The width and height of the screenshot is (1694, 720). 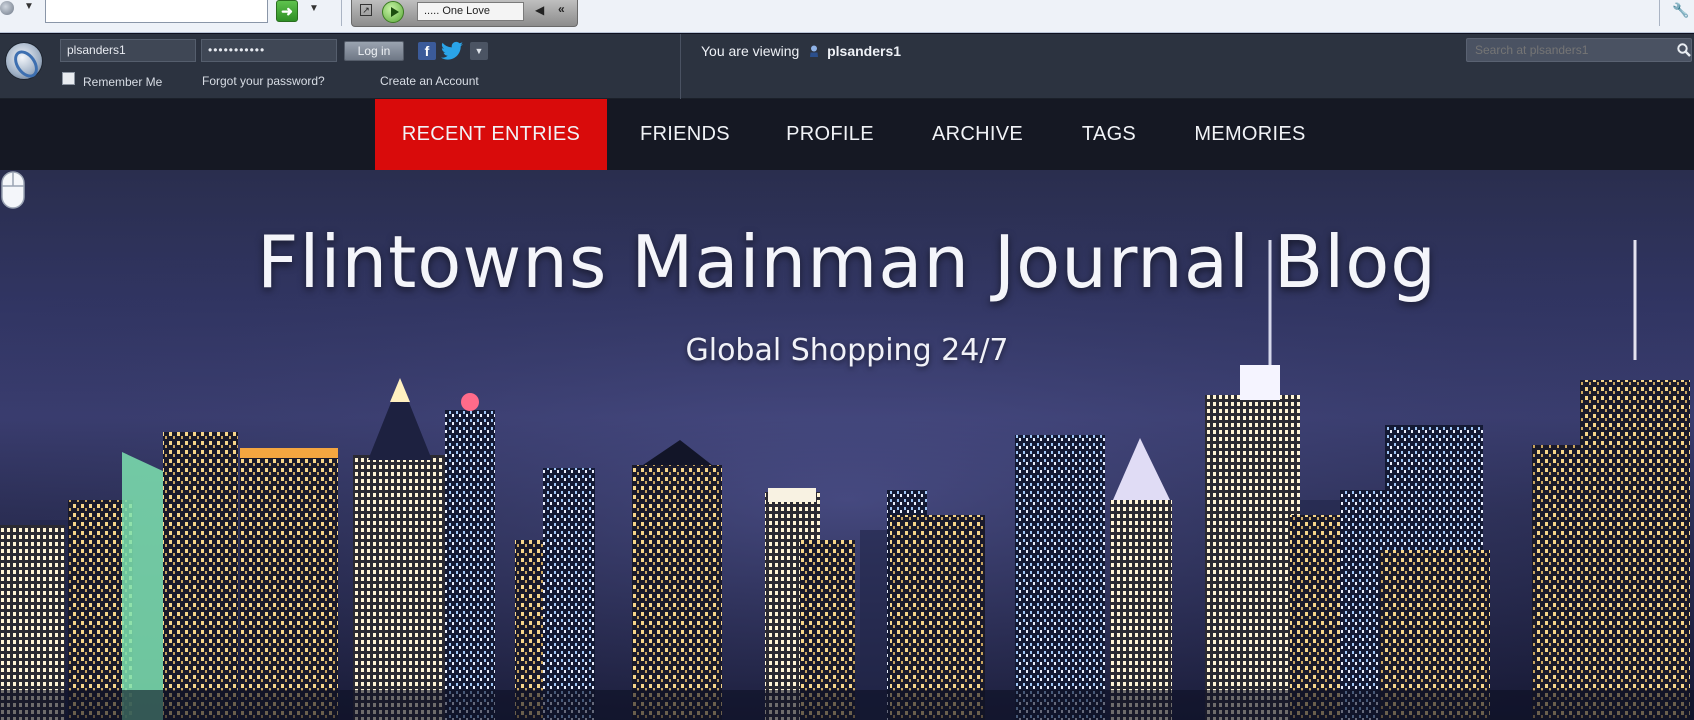 I want to click on wrench-icon: 🔧, so click(x=1680, y=10).